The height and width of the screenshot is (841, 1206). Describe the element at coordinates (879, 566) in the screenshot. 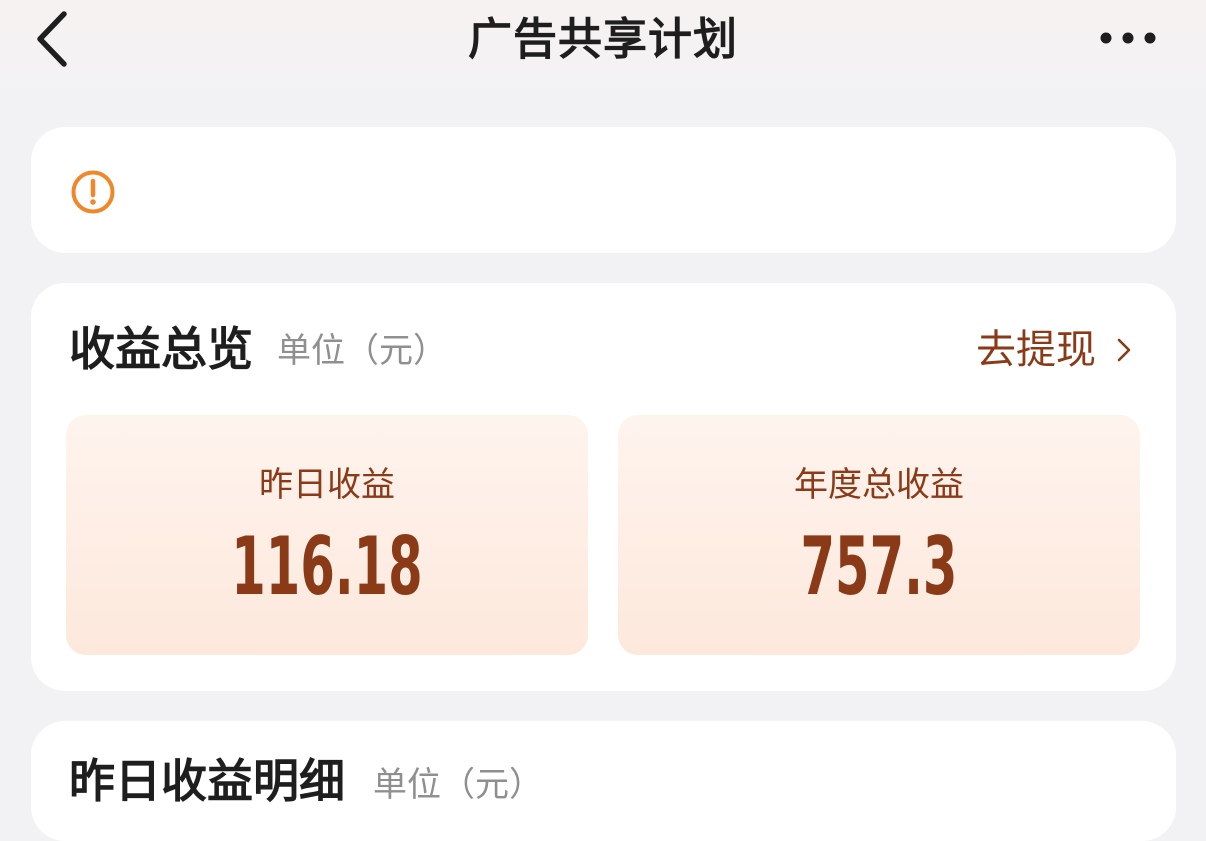

I see `yearly-earnings-value: 757.3` at that location.